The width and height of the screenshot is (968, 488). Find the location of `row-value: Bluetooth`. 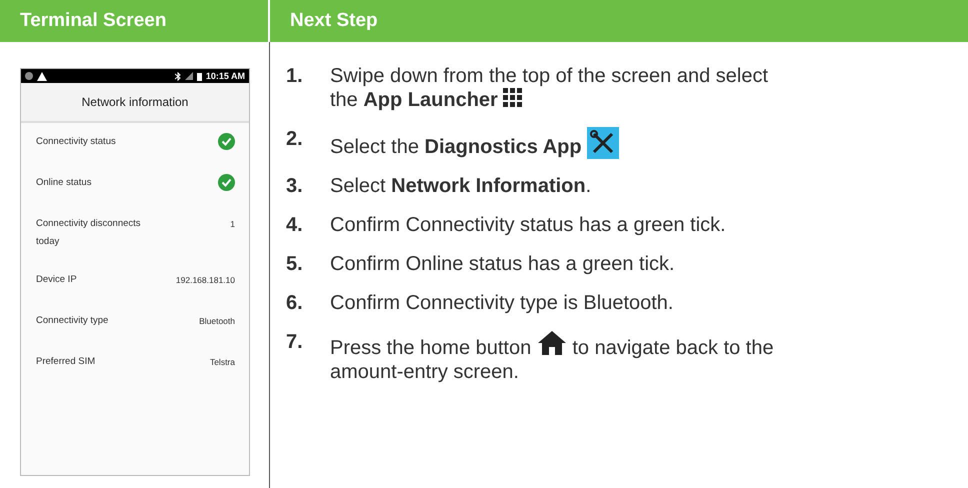

row-value: Bluetooth is located at coordinates (217, 321).